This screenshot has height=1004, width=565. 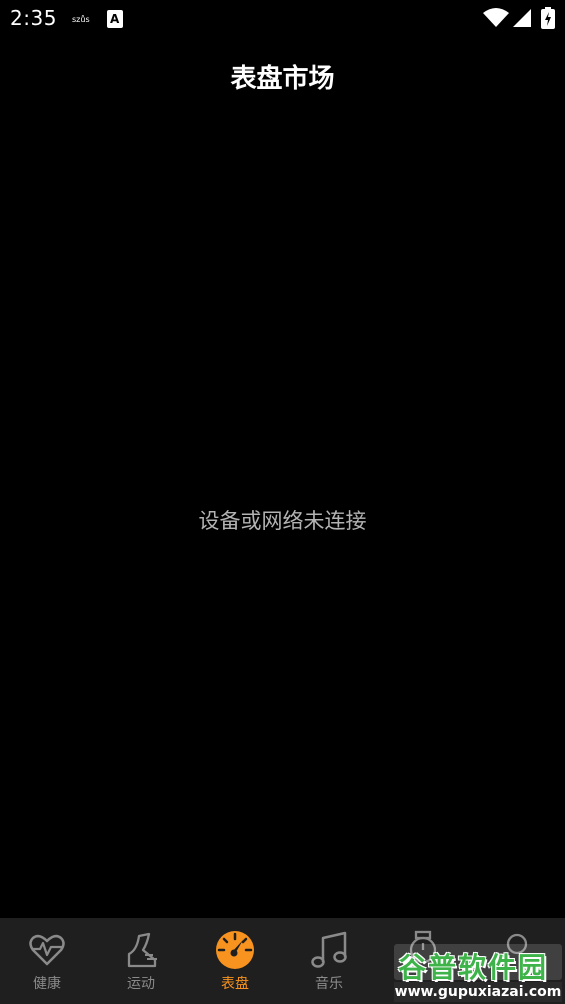 I want to click on tab-music: 音乐, so click(x=329, y=961).